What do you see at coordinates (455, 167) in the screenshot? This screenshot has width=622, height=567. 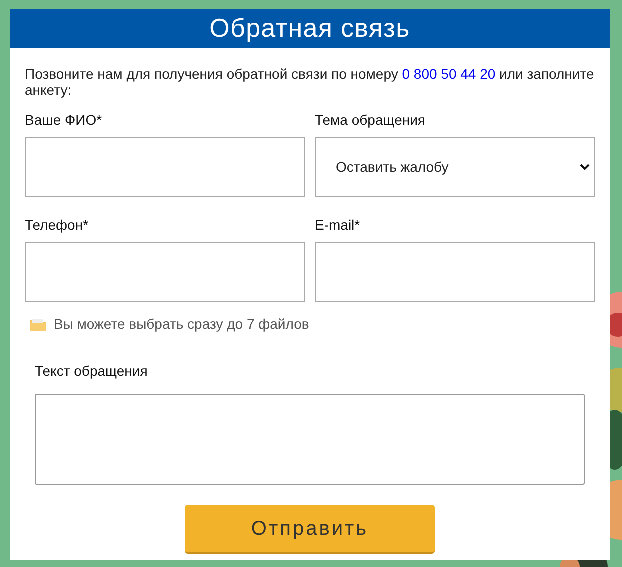 I see `topic-select: Оставить жалобу` at bounding box center [455, 167].